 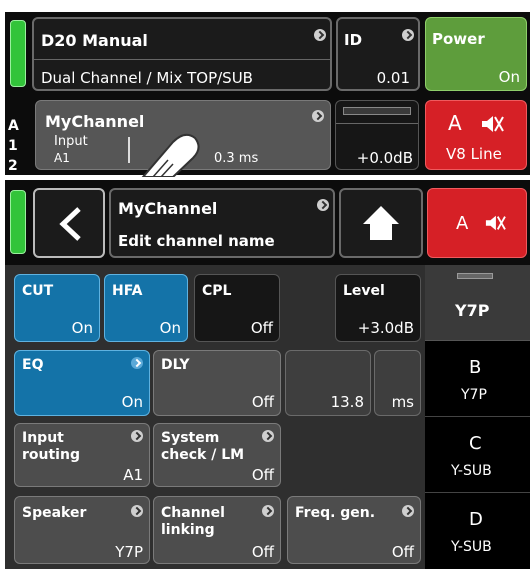 What do you see at coordinates (217, 291) in the screenshot?
I see `cpl-label: CPL` at bounding box center [217, 291].